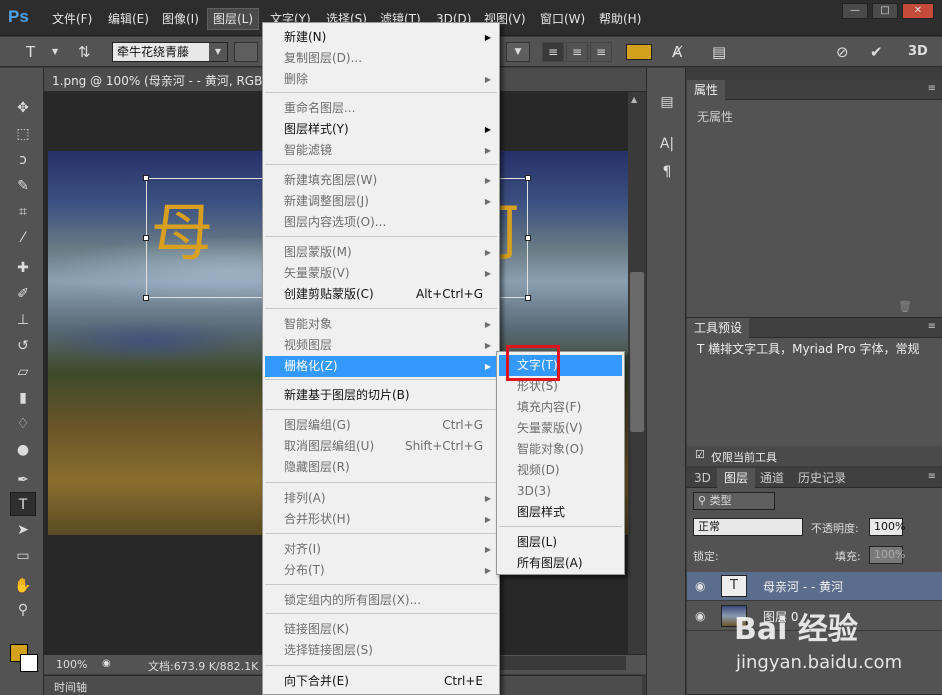 The image size is (942, 695). What do you see at coordinates (233, 19) in the screenshot?
I see `menu-layer: 图层(L)` at bounding box center [233, 19].